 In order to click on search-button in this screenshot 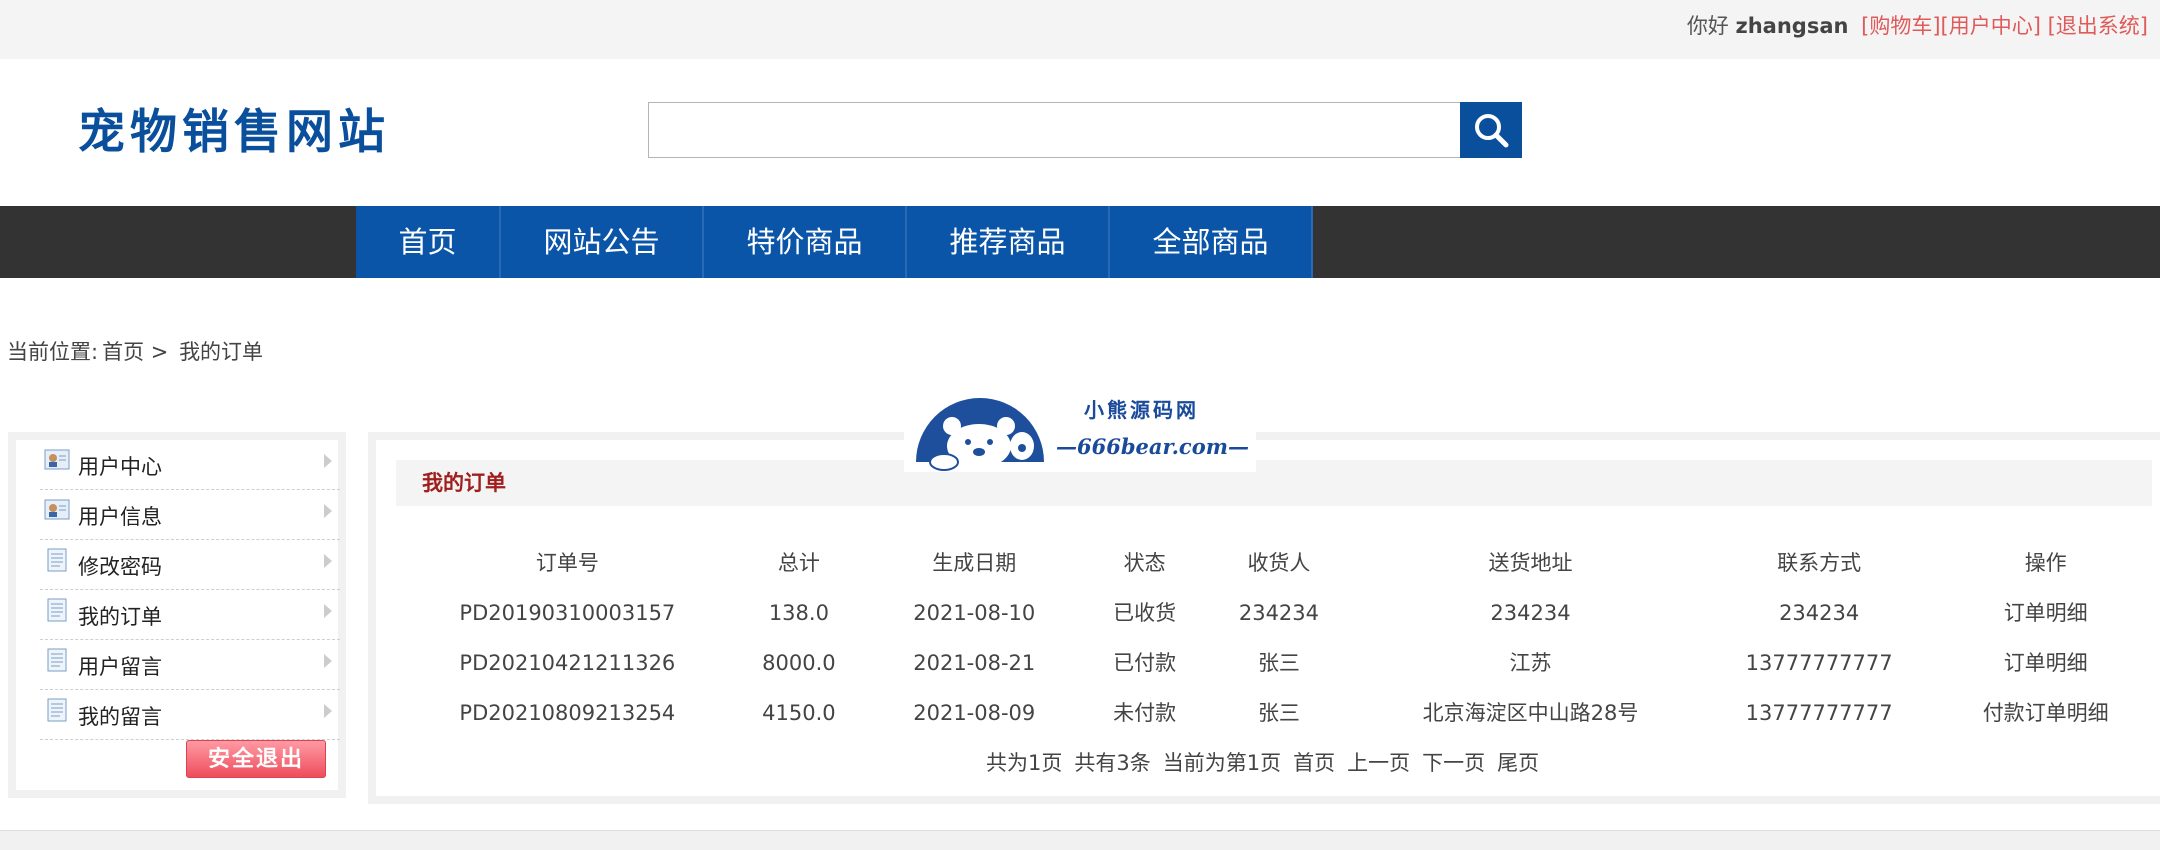, I will do `click(1491, 130)`.